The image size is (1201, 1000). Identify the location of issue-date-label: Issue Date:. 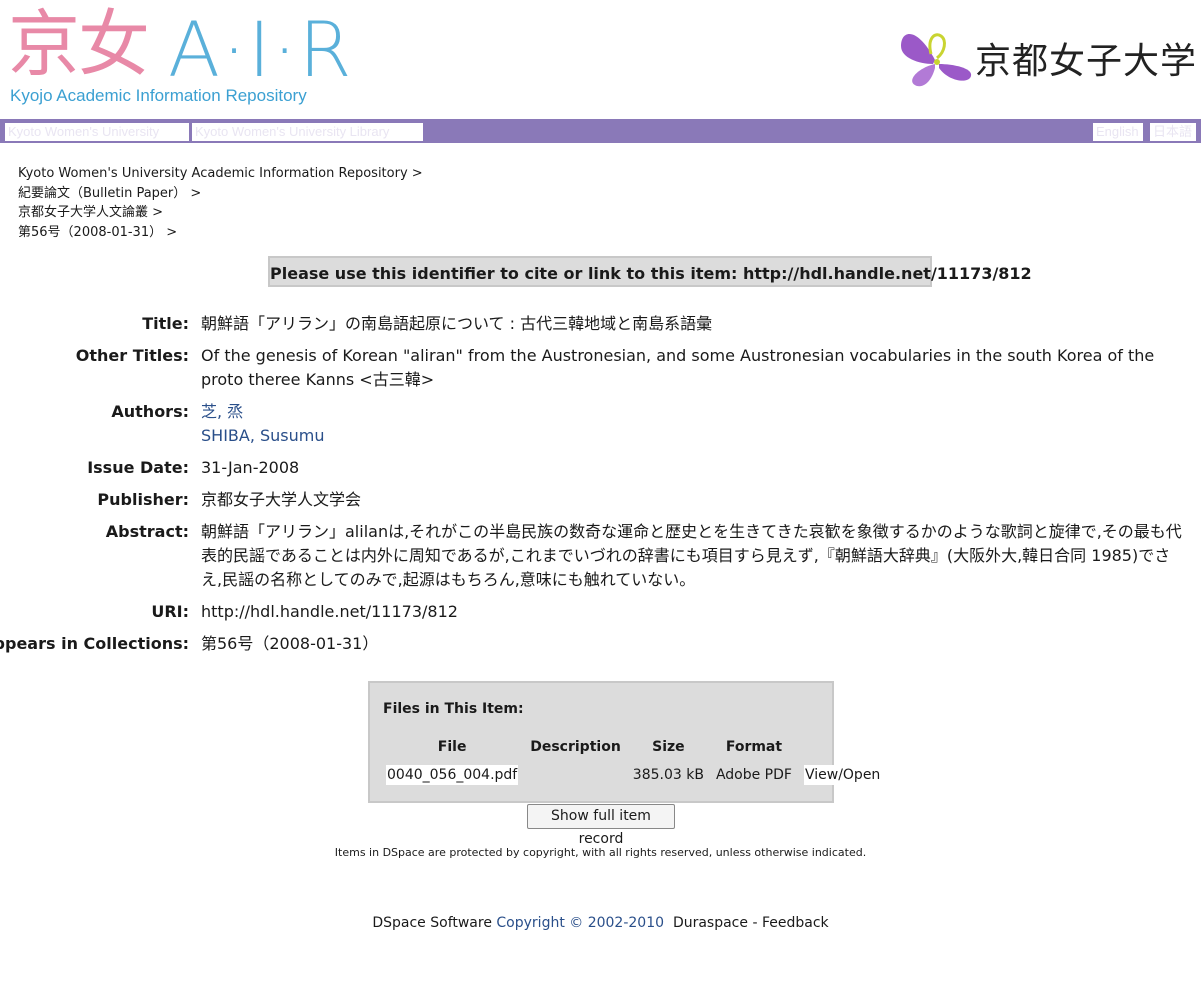
(138, 467).